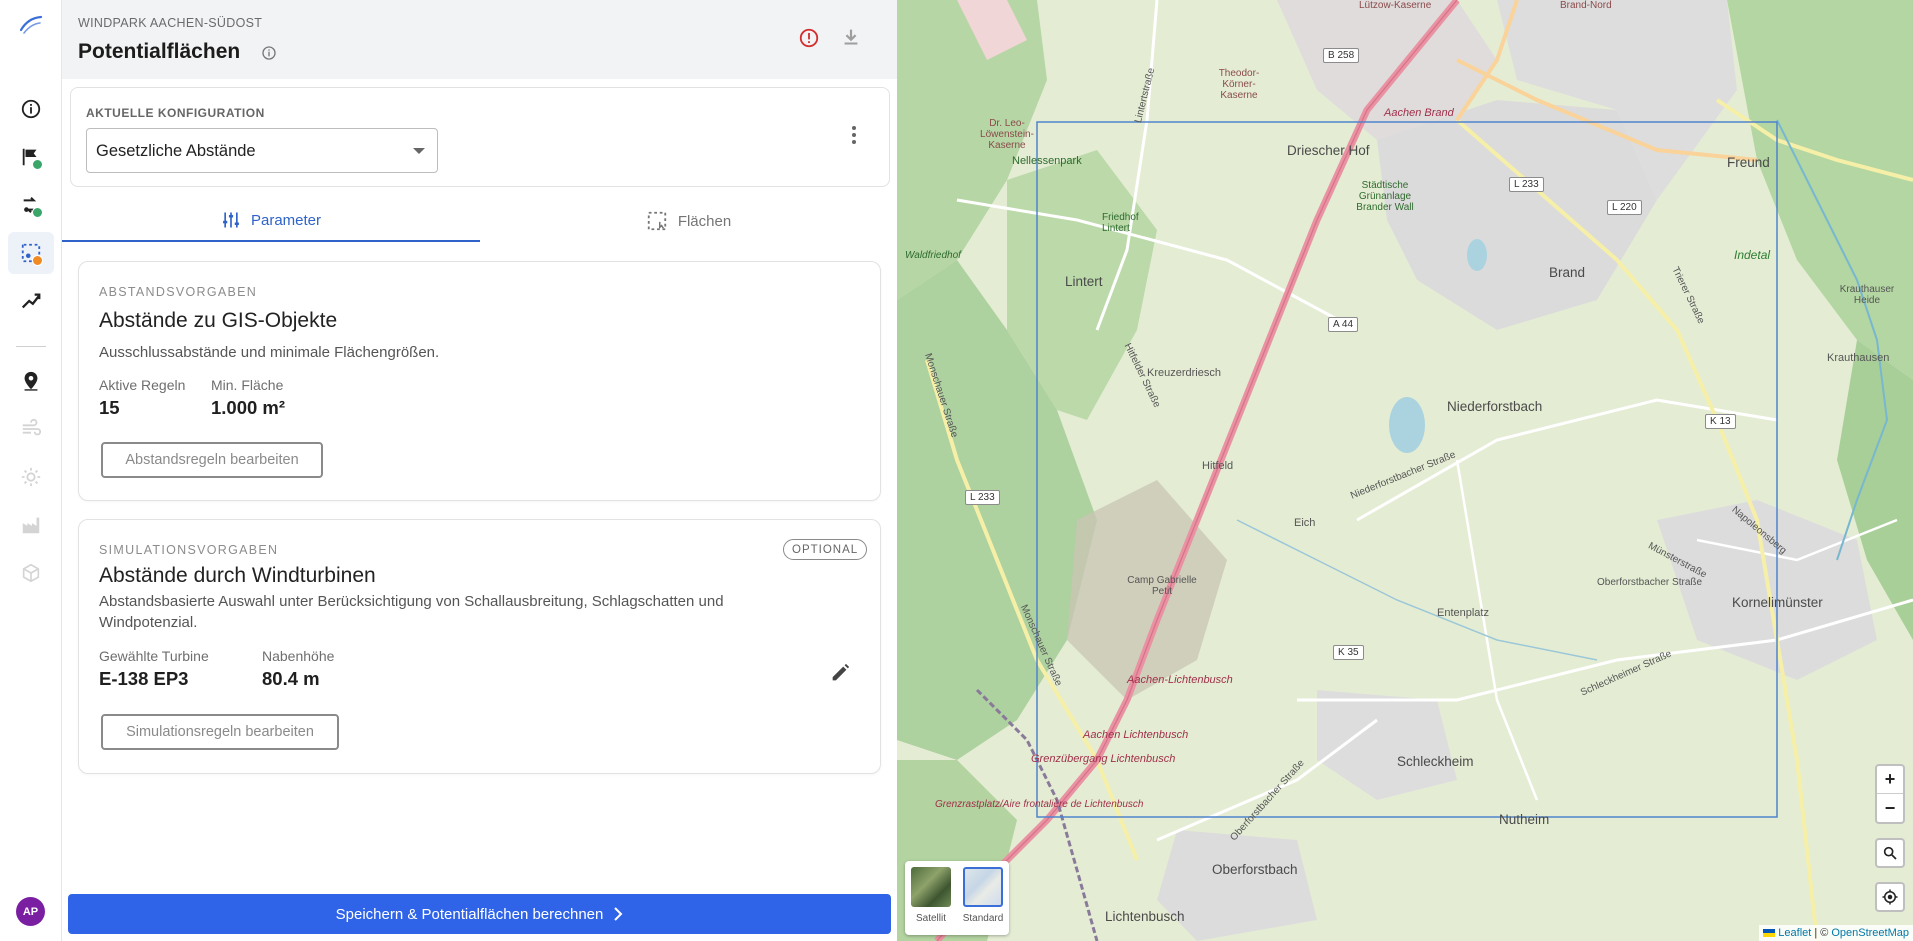 This screenshot has width=1913, height=941. Describe the element at coordinates (189, 550) in the screenshot. I see `card-overline: SIMULATIONSVORGABEN` at that location.